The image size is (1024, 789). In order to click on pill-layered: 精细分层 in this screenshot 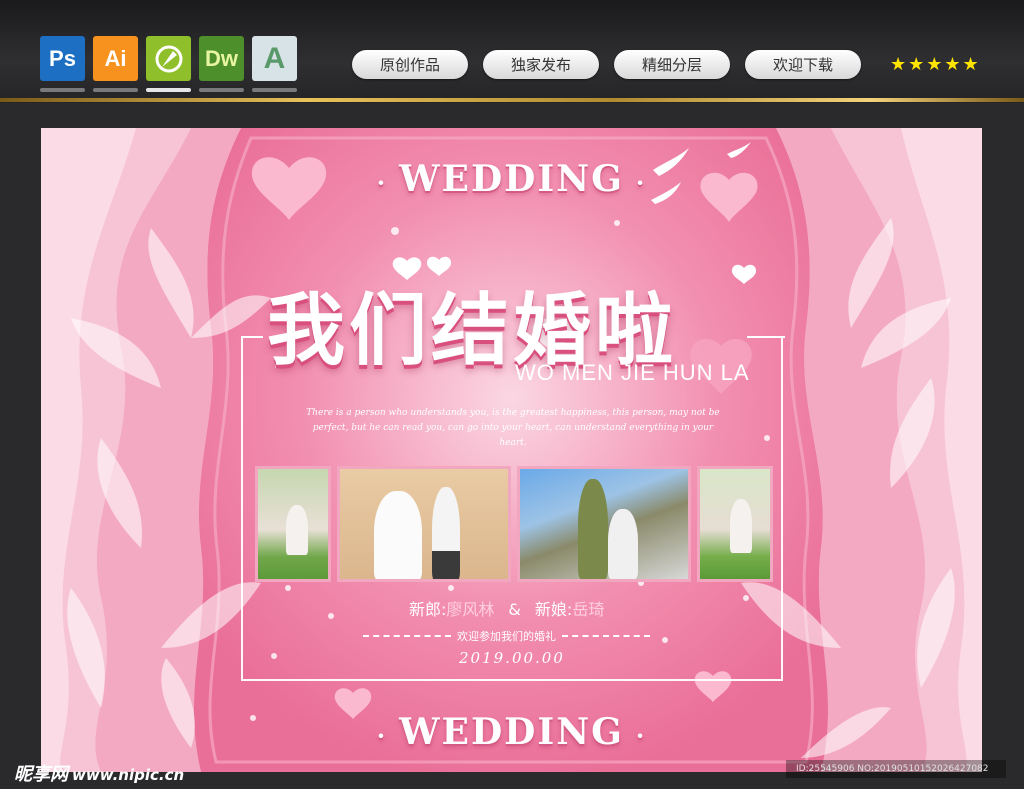, I will do `click(672, 64)`.